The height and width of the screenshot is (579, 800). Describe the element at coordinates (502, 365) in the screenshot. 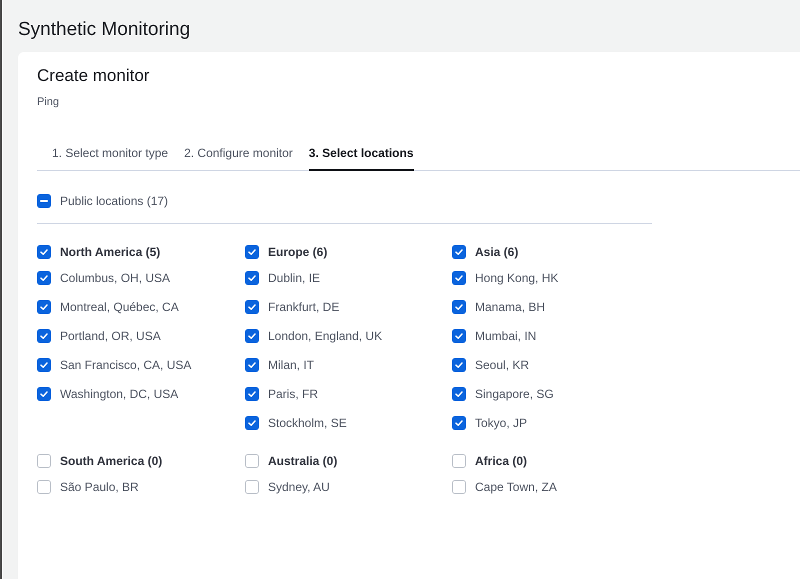

I see `location-label: Seoul, KR` at that location.